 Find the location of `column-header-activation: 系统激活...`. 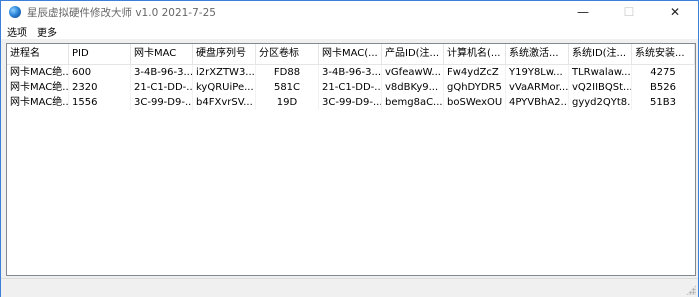

column-header-activation: 系统激活... is located at coordinates (537, 54).